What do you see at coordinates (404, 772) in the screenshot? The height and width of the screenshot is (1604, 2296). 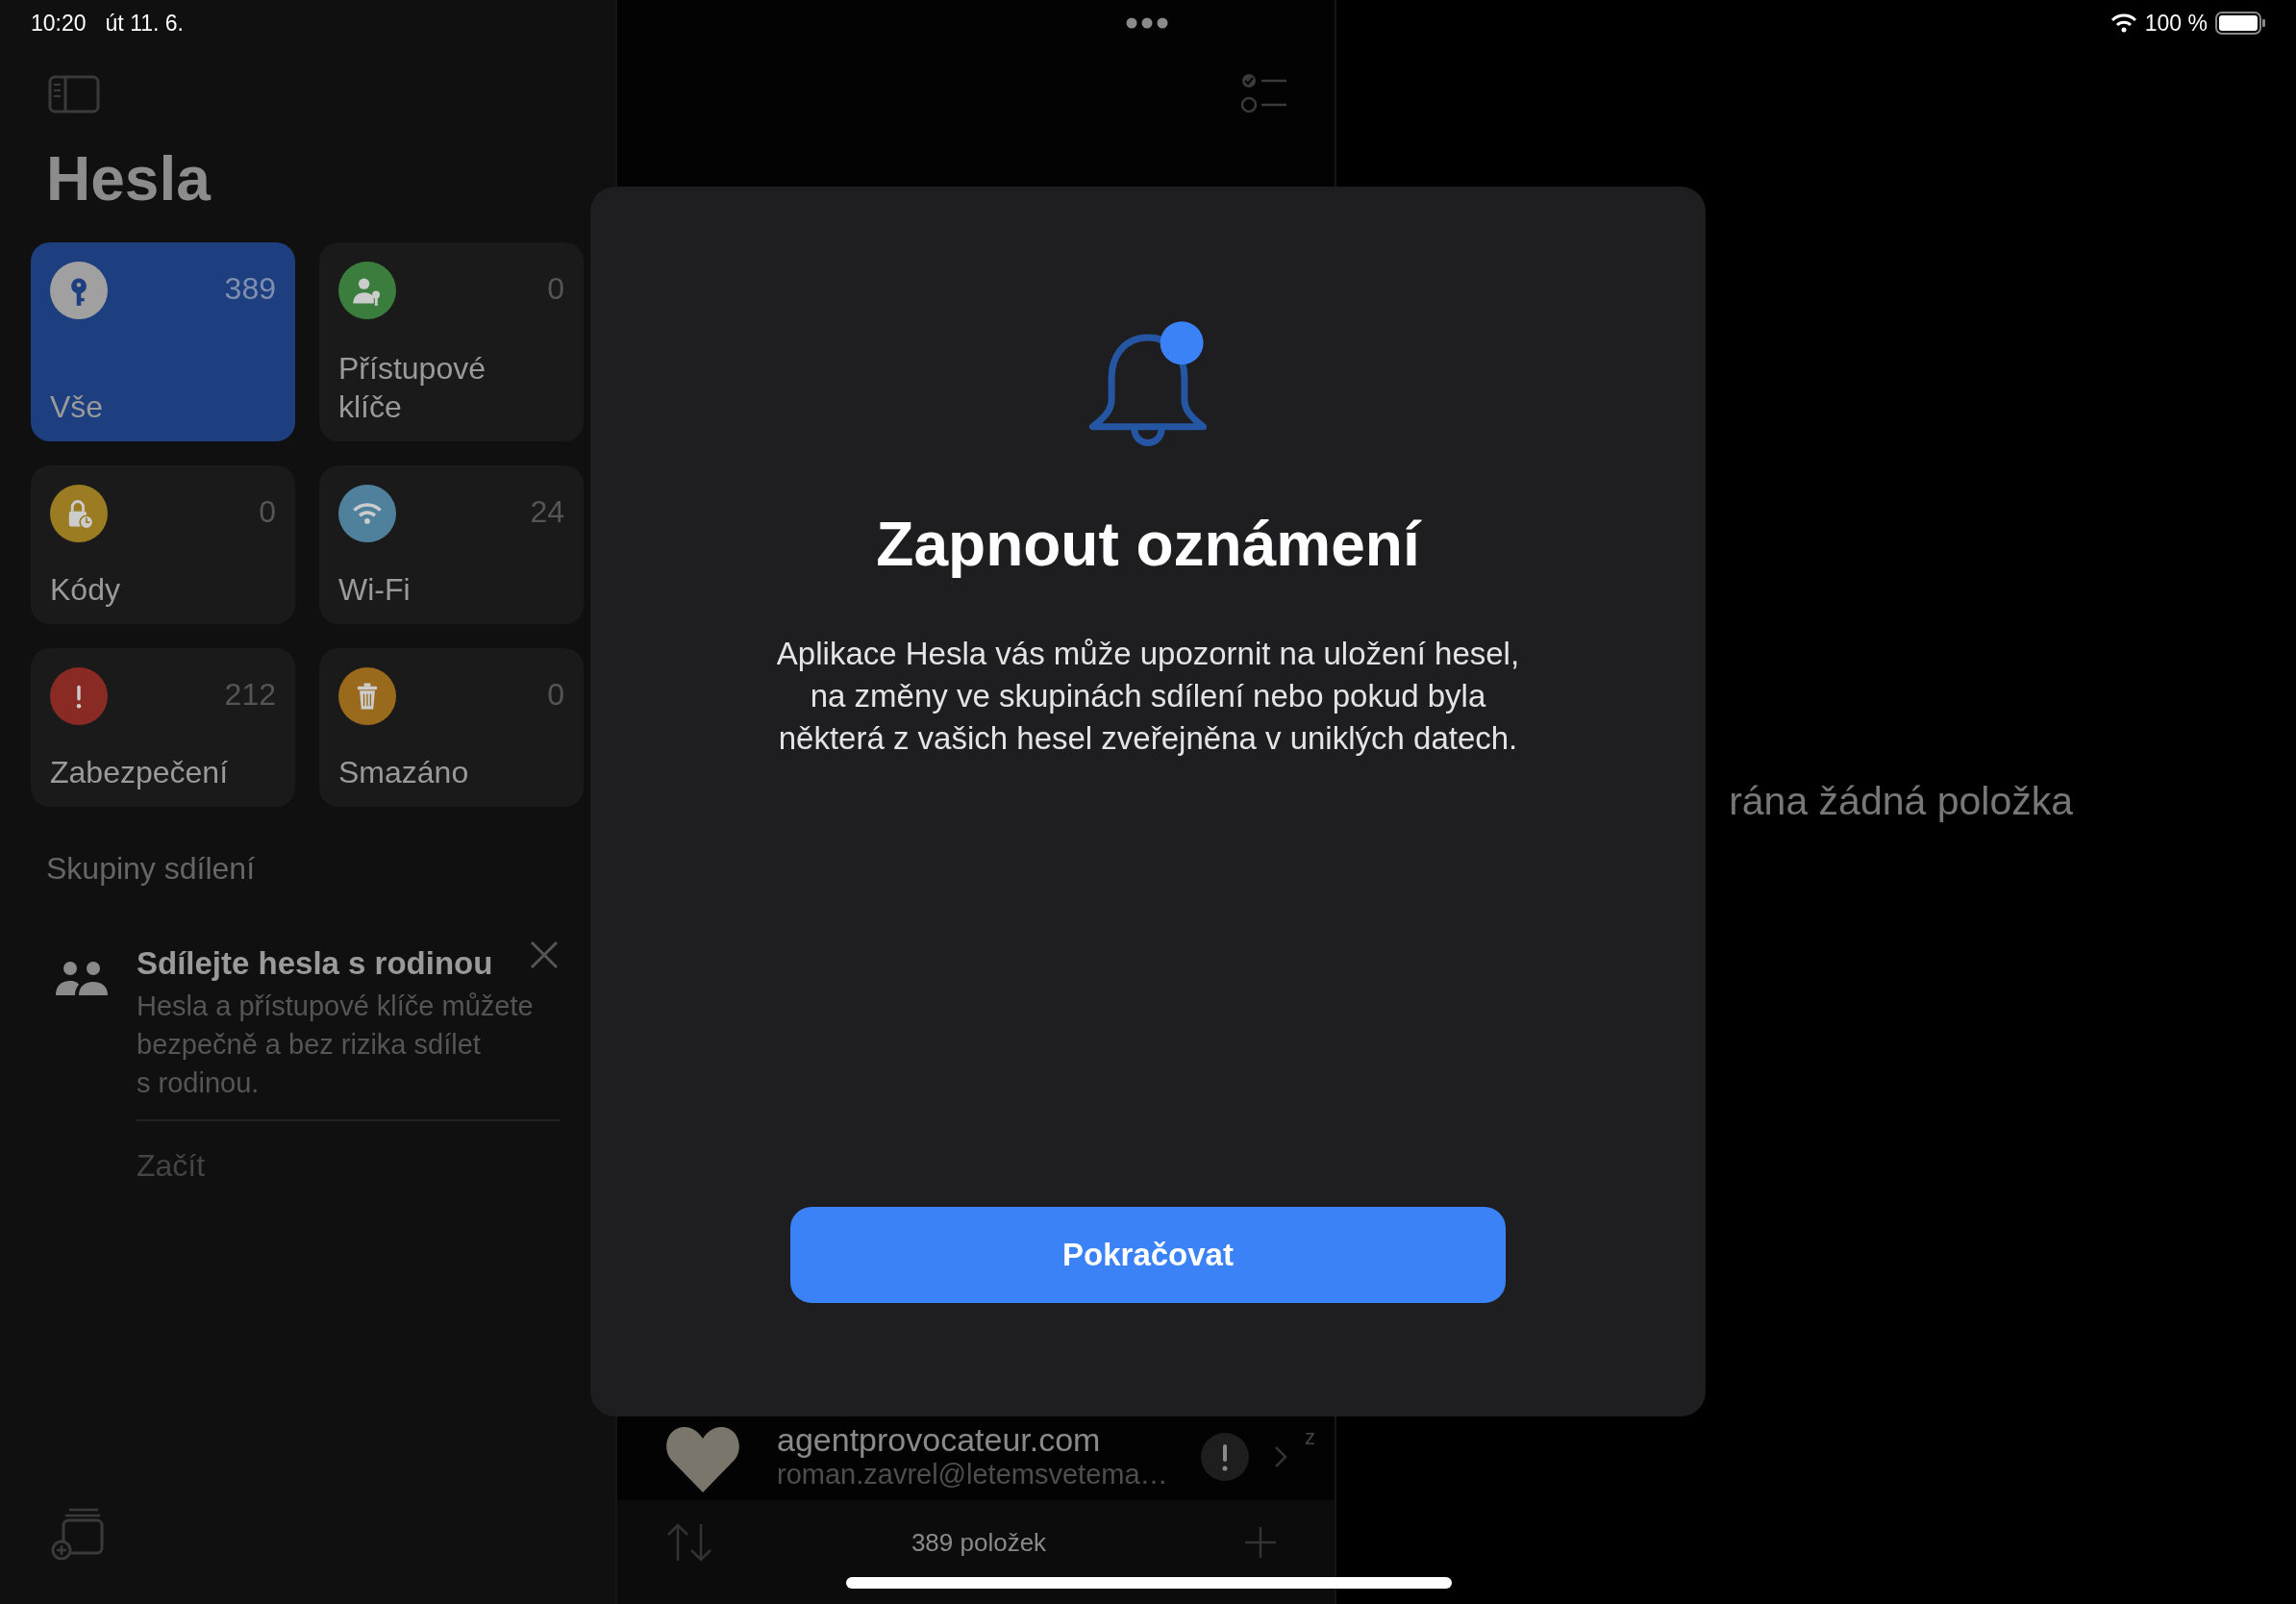 I see `category-label: Smazáno` at bounding box center [404, 772].